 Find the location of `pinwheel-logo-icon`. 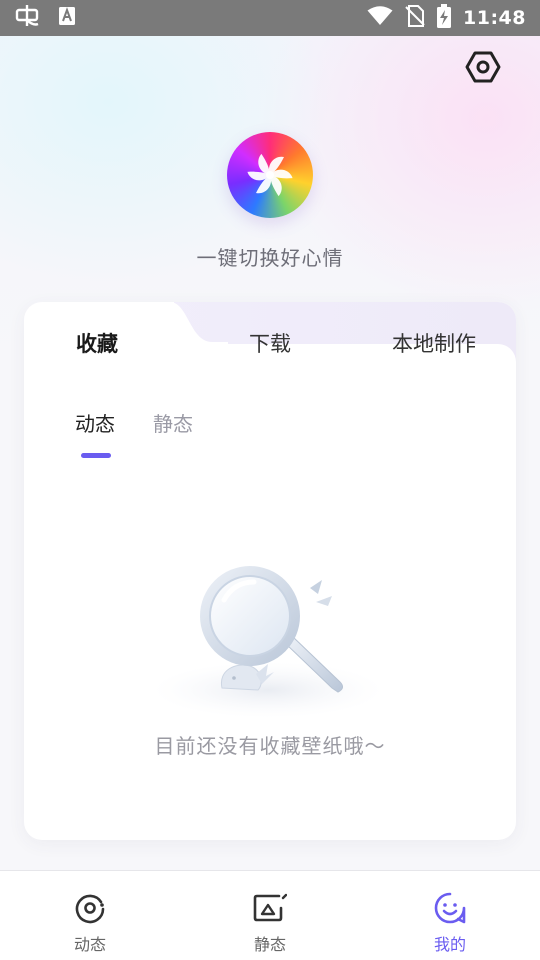

pinwheel-logo-icon is located at coordinates (270, 175).